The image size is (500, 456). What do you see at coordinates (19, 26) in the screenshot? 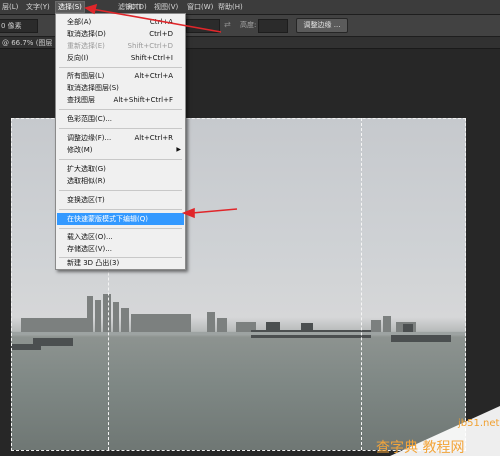
I see `feather-field: 0 像素` at bounding box center [19, 26].